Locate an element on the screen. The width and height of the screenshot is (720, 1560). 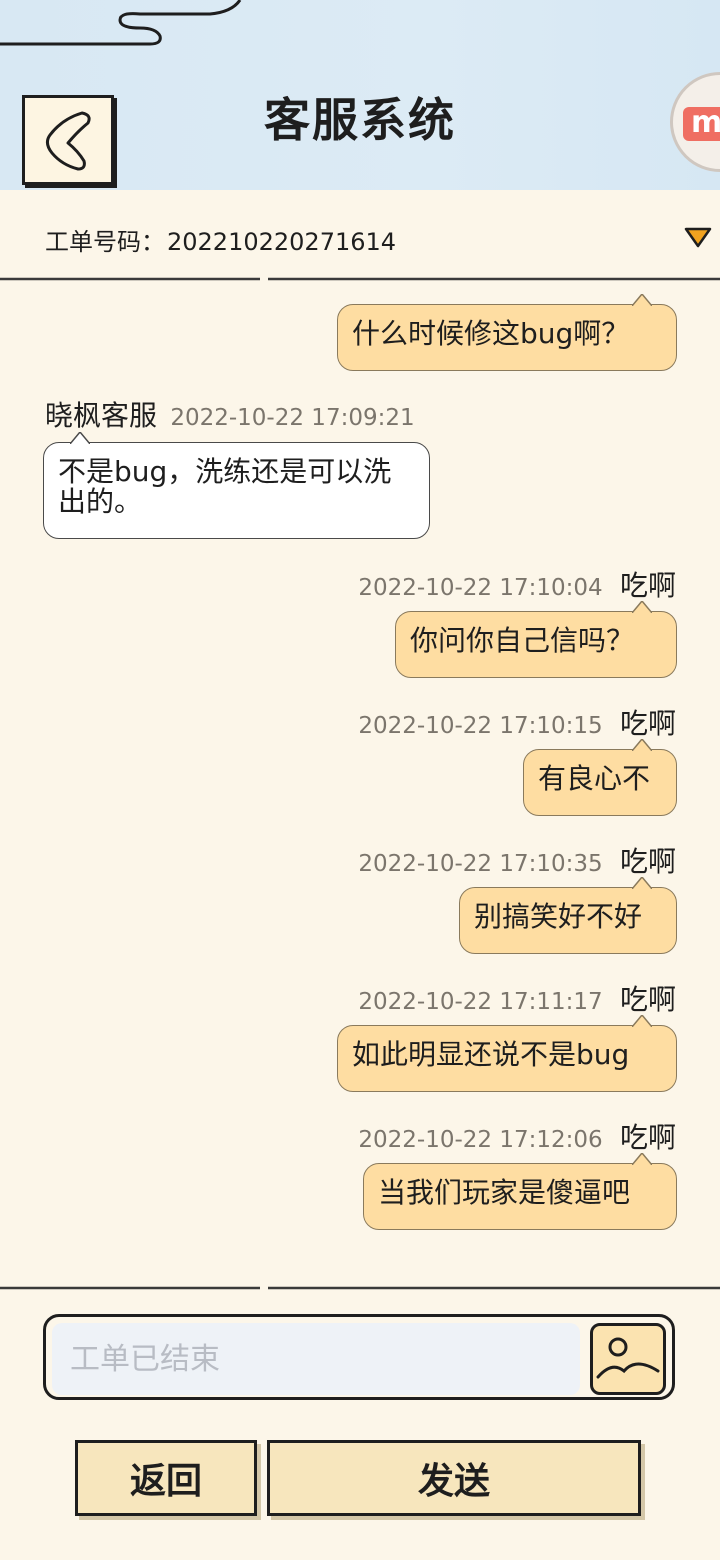
ticket-bar: 工单号码：202210220271614 is located at coordinates (360, 236).